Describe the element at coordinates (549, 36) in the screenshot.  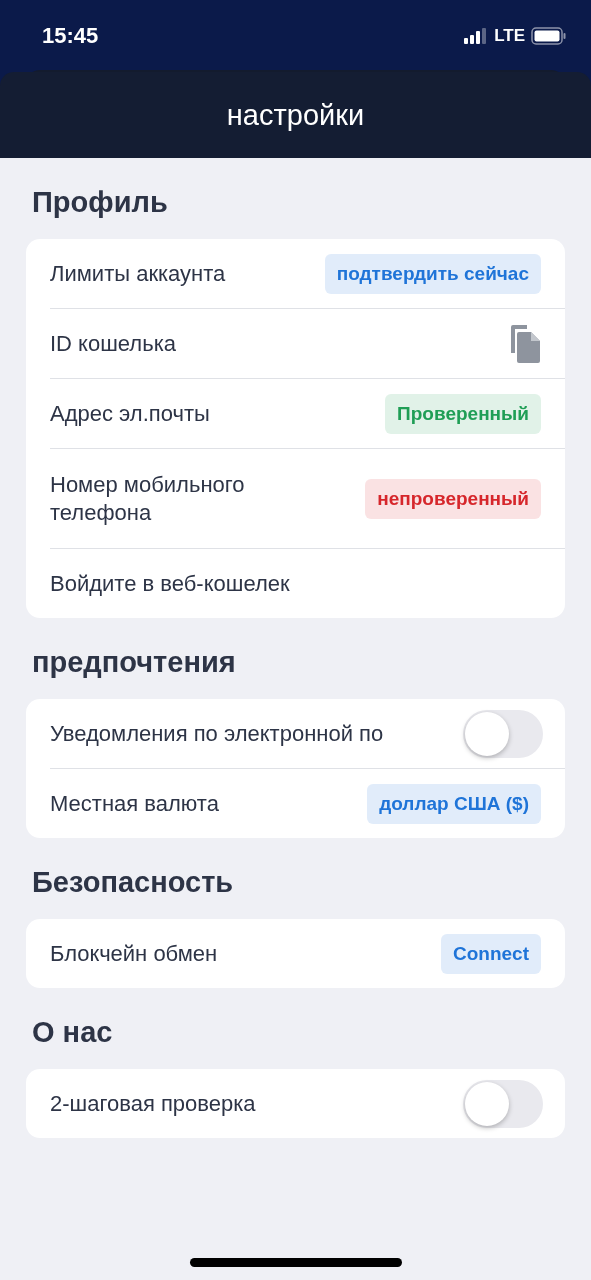
I see `battery-icon` at that location.